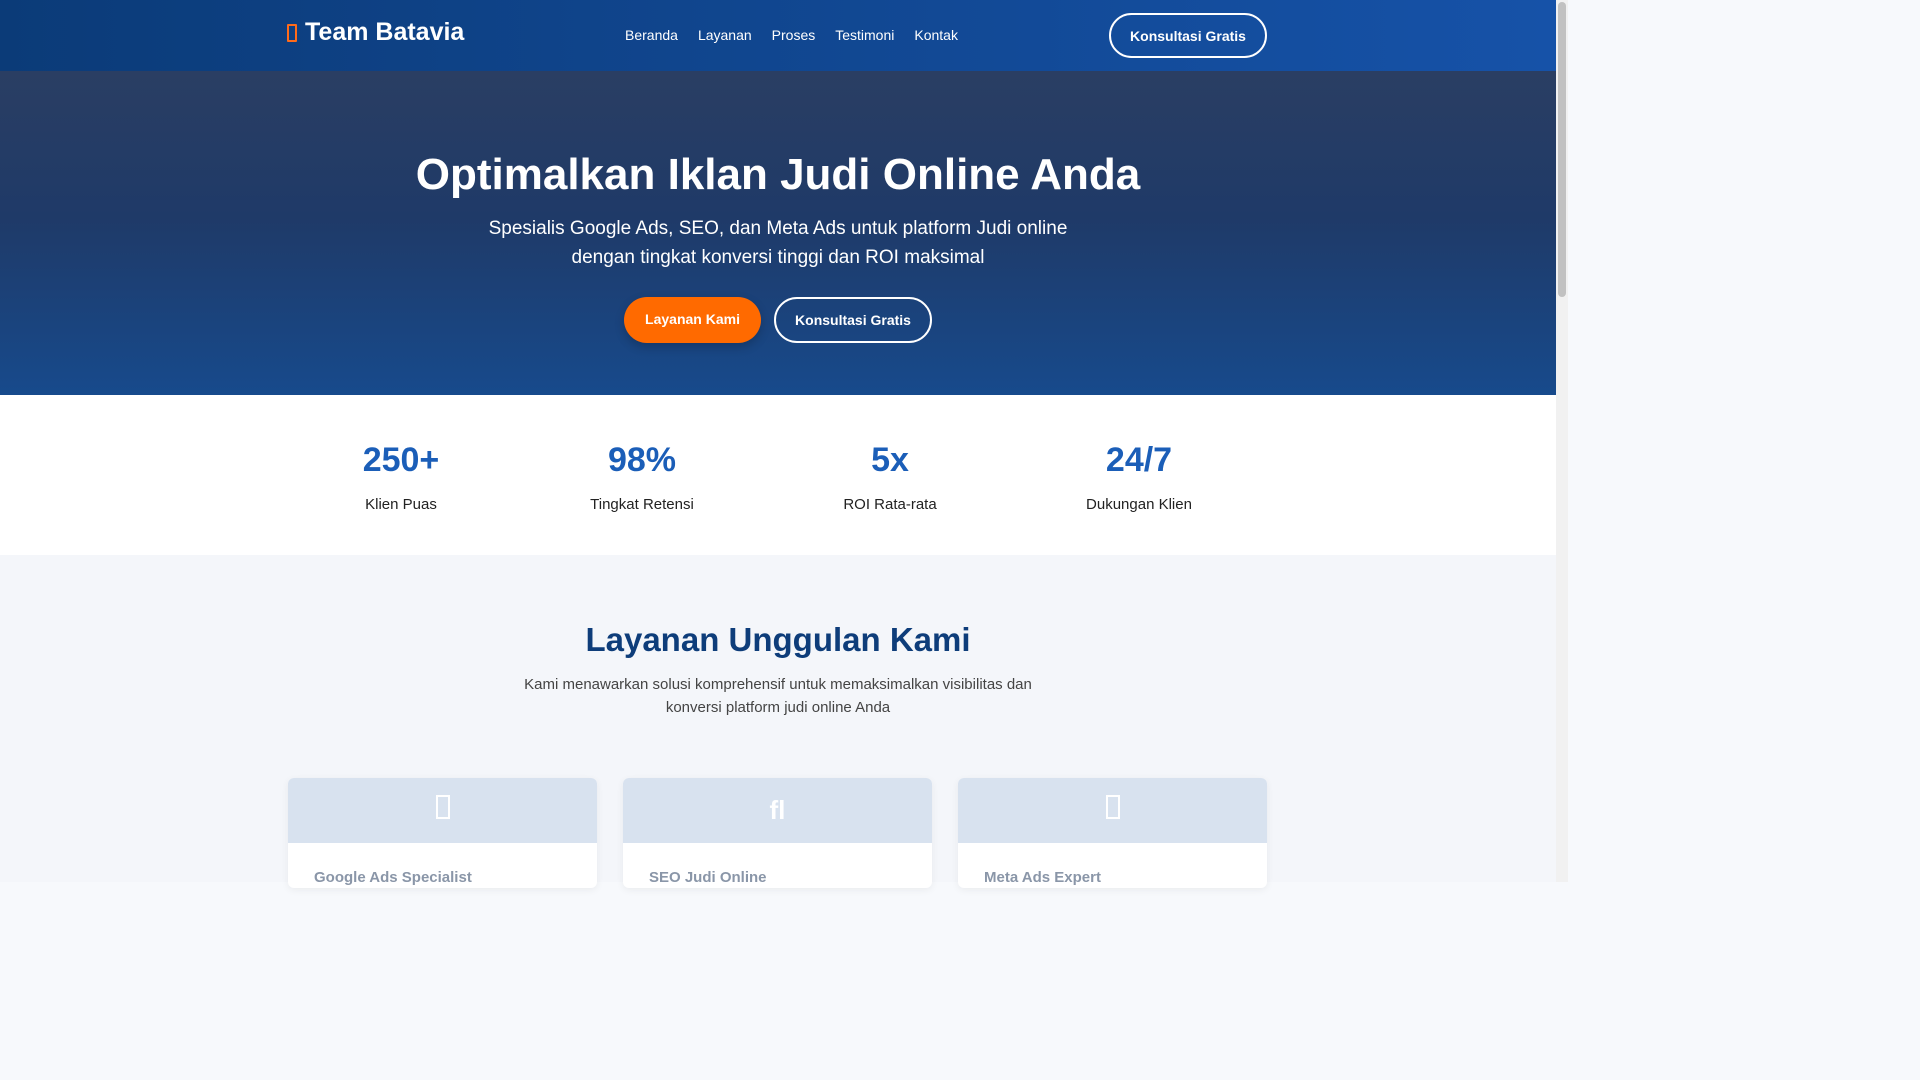 Image resolution: width=1920 pixels, height=1080 pixels. What do you see at coordinates (936, 35) in the screenshot?
I see `nav-link-kontak: Kontak` at bounding box center [936, 35].